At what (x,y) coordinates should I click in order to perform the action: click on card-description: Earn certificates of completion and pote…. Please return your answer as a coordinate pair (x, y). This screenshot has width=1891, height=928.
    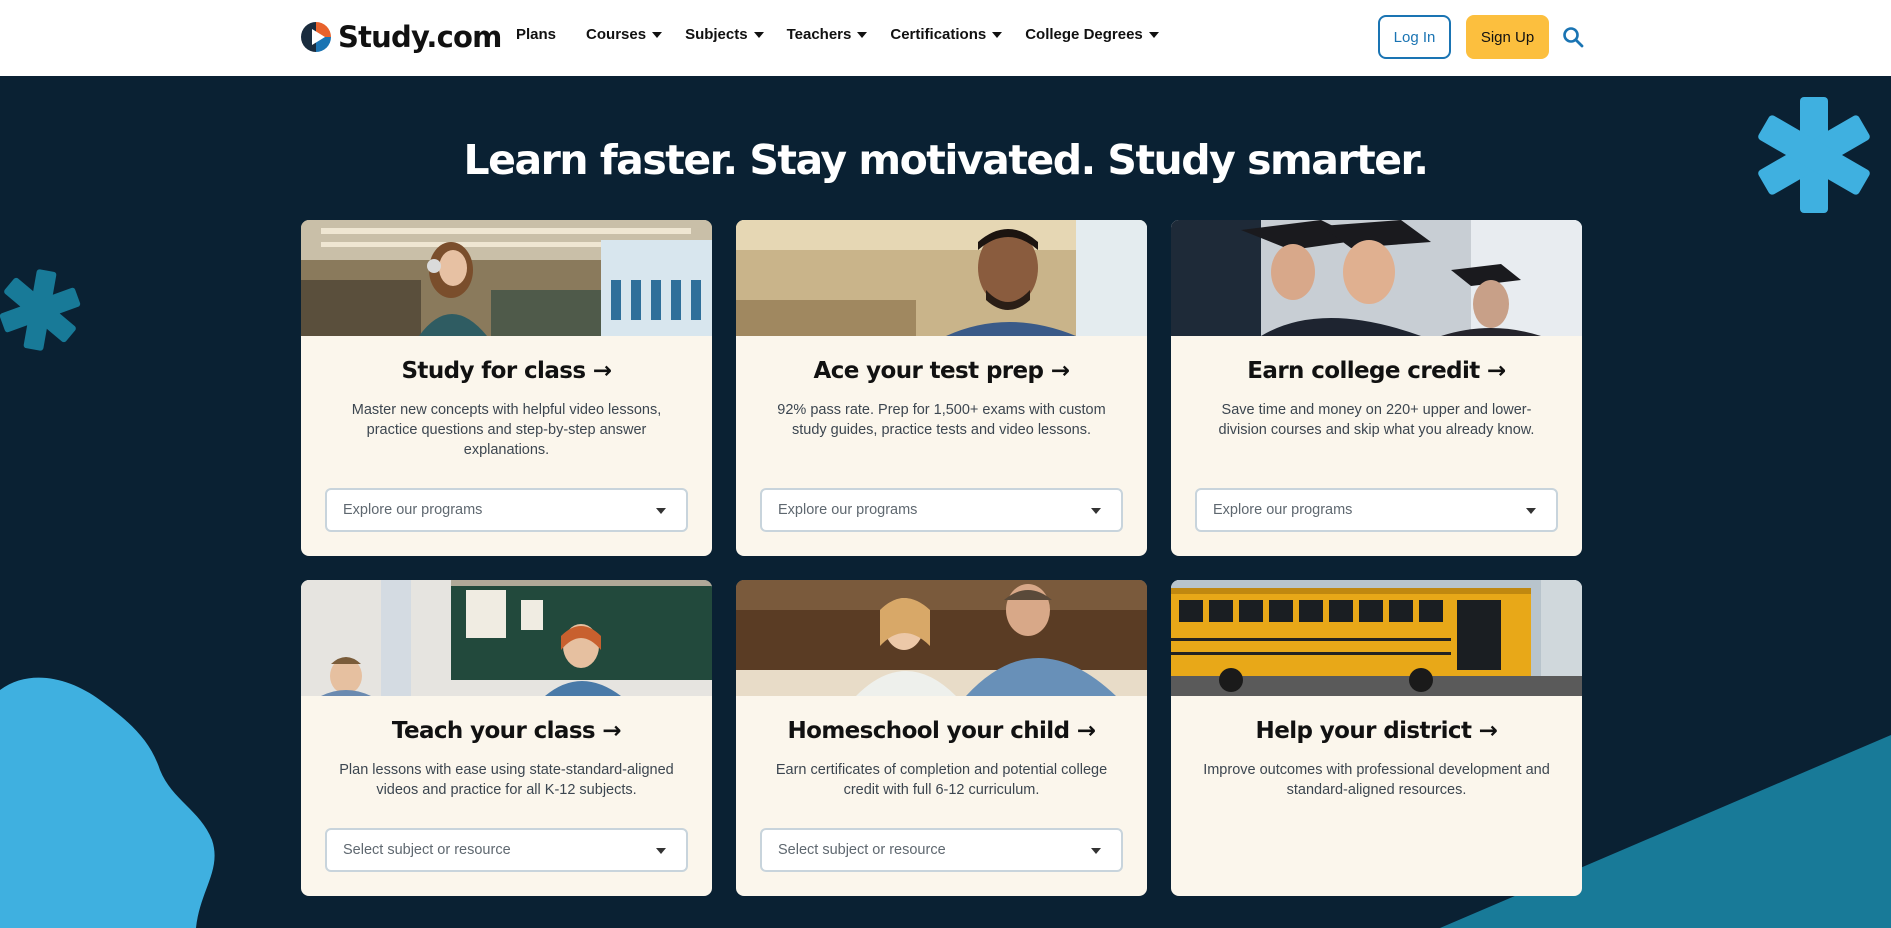
    Looking at the image, I should click on (941, 780).